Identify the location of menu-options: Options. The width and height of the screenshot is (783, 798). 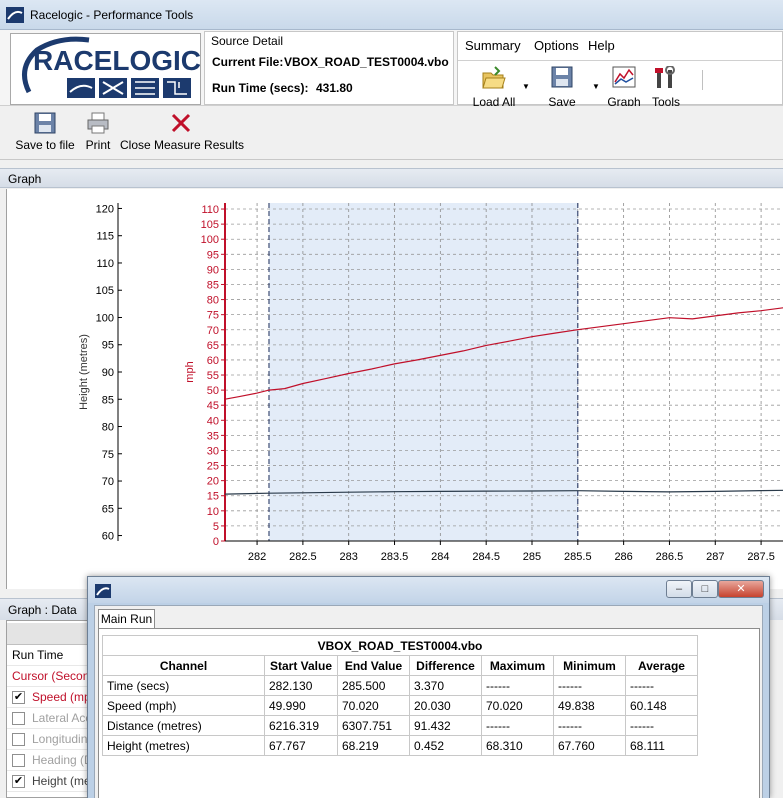
(556, 45).